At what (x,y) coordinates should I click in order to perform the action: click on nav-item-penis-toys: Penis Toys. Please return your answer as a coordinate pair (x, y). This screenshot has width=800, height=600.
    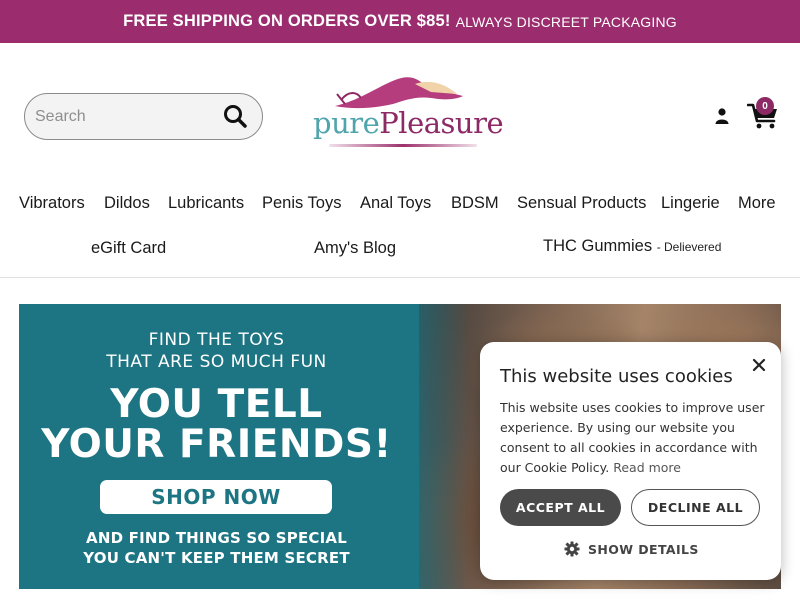
    Looking at the image, I should click on (302, 203).